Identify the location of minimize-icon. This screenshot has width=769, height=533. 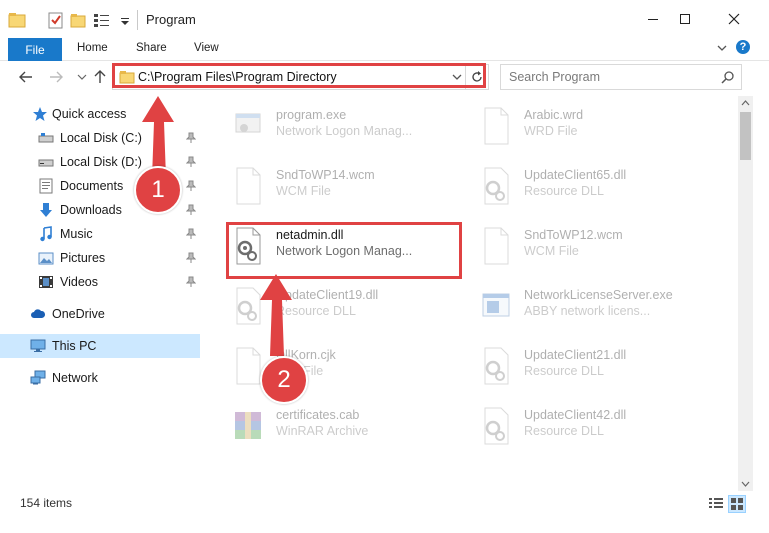
(653, 19).